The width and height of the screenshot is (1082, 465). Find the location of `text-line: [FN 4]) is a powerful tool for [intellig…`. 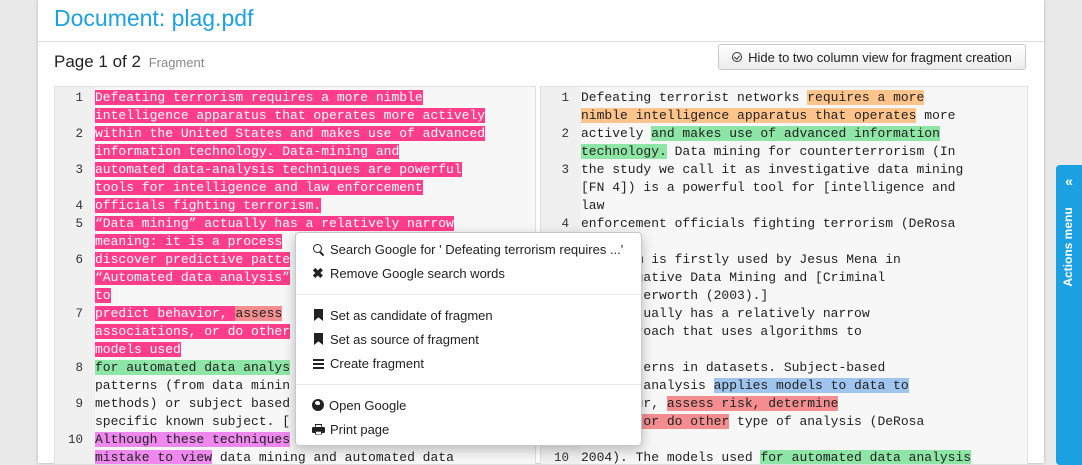

text-line: [FN 4]) is a powerful tool for [intellig… is located at coordinates (784, 188).